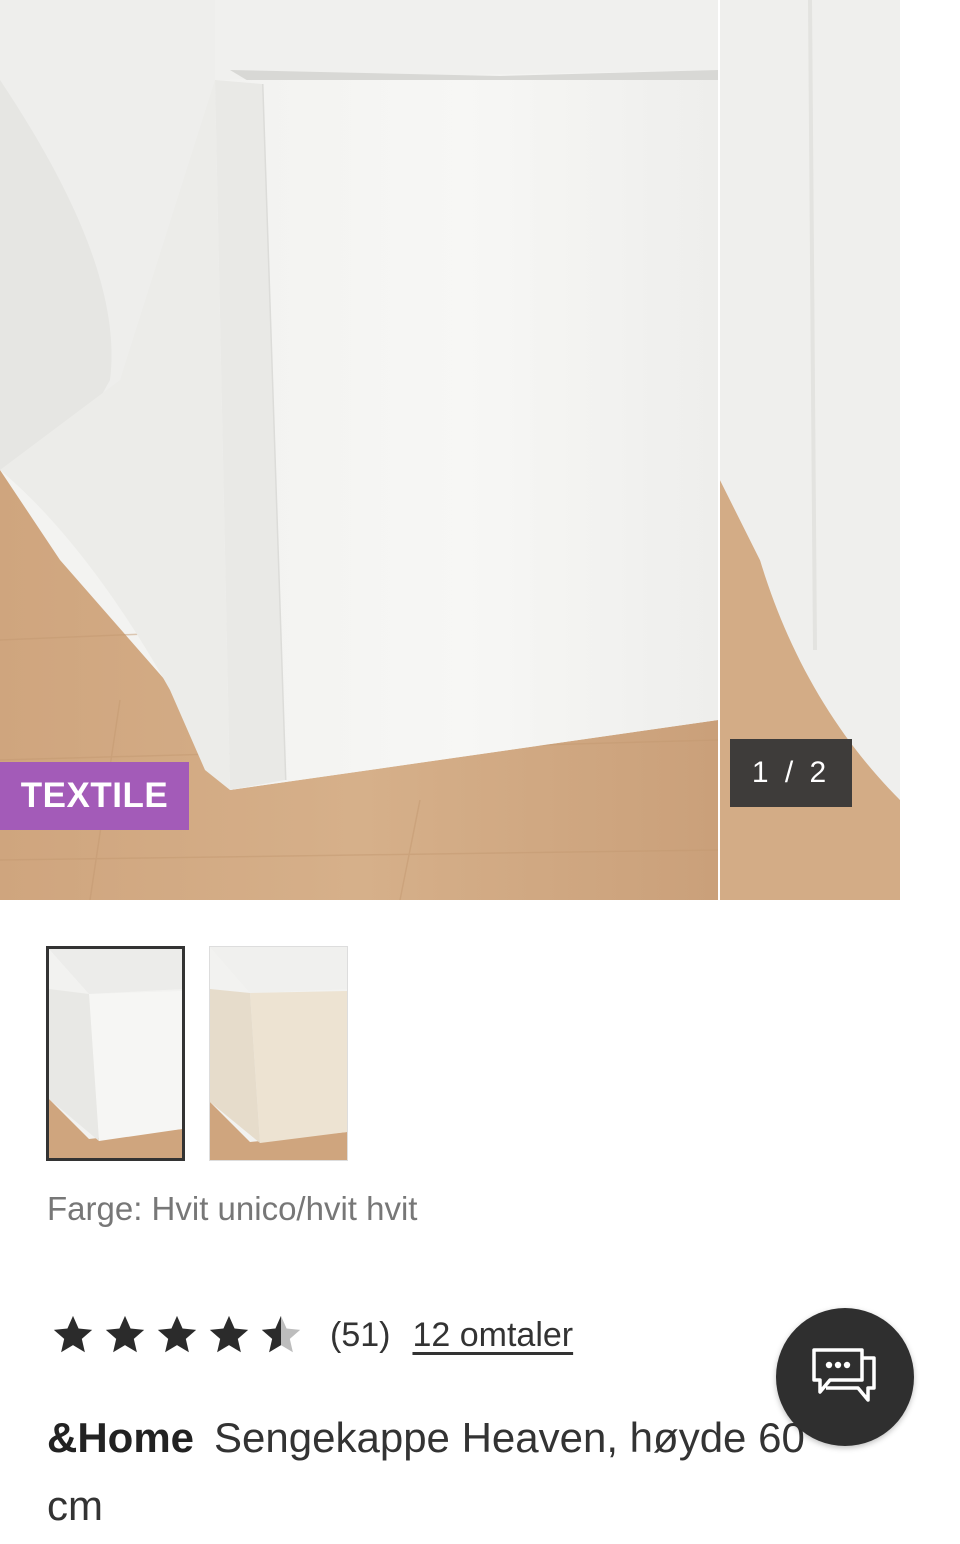  I want to click on reviews-link: 12 omtaler, so click(492, 1335).